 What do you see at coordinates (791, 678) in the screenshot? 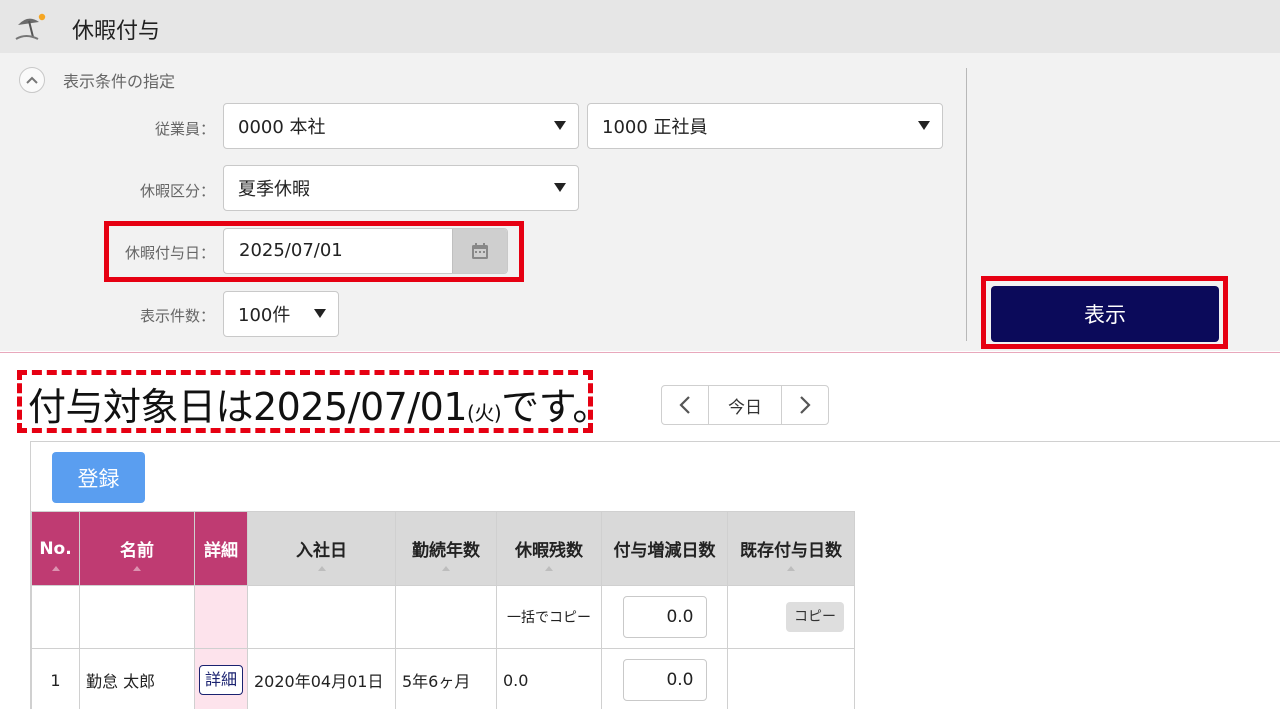
I see `row-existing` at bounding box center [791, 678].